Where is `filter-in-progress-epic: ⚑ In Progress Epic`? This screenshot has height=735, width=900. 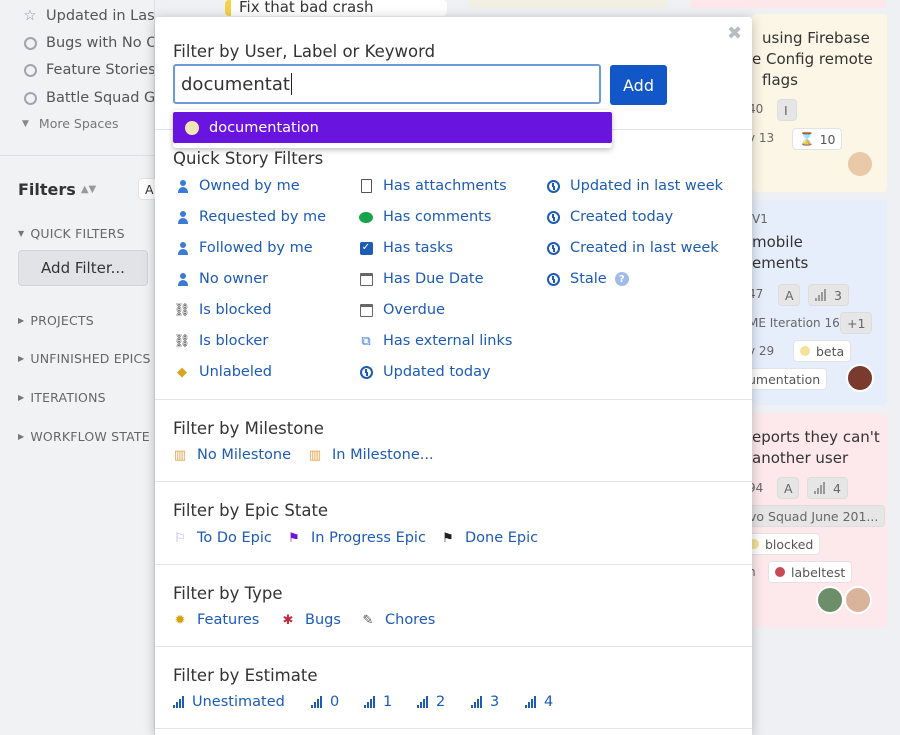
filter-in-progress-epic: ⚑ In Progress Epic is located at coordinates (356, 538).